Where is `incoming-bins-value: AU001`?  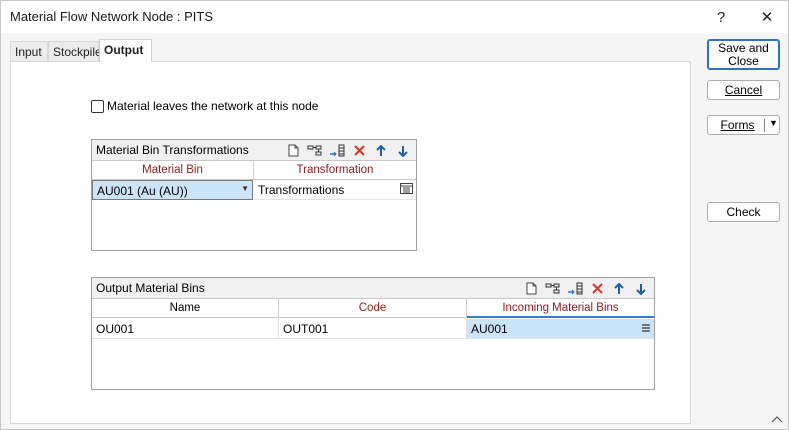
incoming-bins-value: AU001 is located at coordinates (489, 329).